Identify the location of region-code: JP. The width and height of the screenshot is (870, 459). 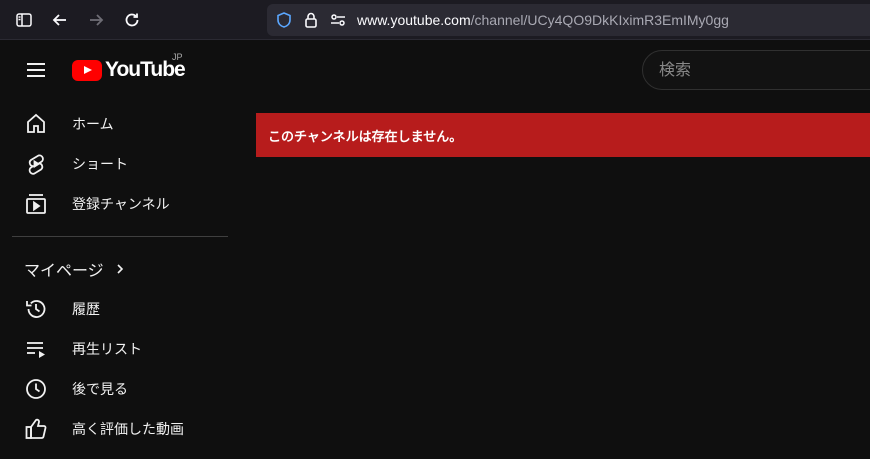
(177, 57).